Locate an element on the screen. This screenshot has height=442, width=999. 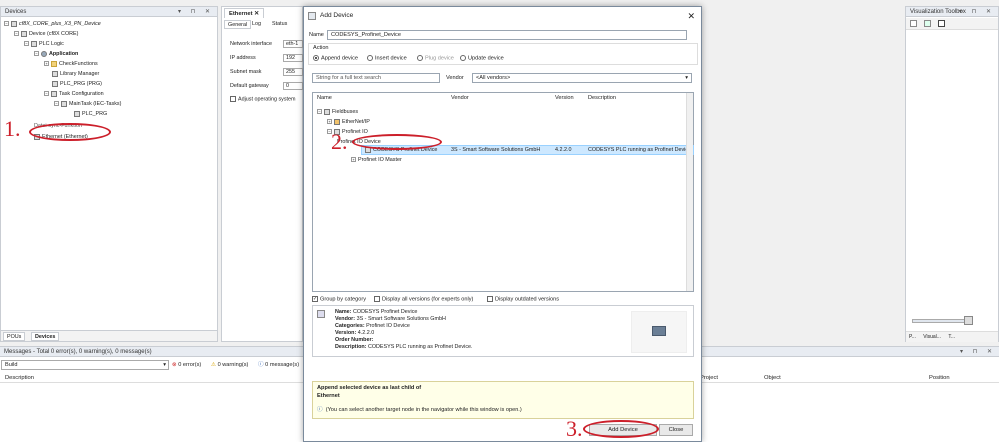
tree-item-task-config: − Task Configuration is located at coordinates (74, 94).